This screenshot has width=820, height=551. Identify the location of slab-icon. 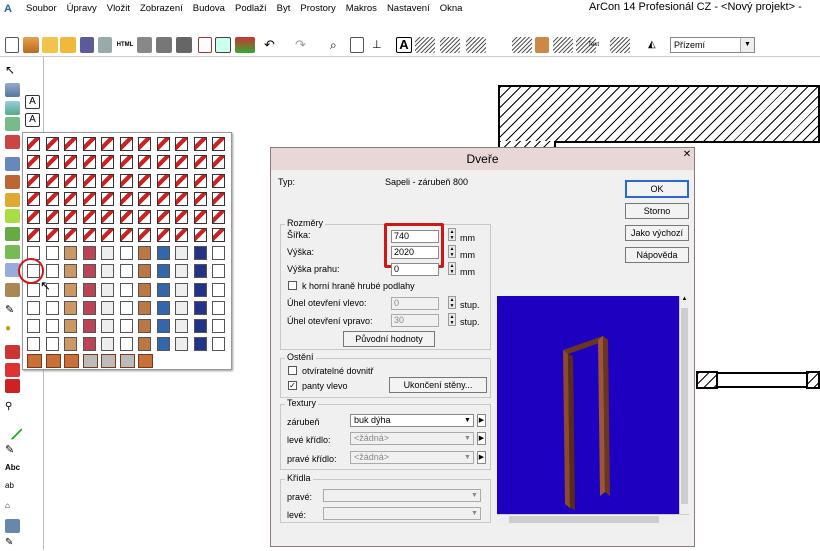
(12, 124).